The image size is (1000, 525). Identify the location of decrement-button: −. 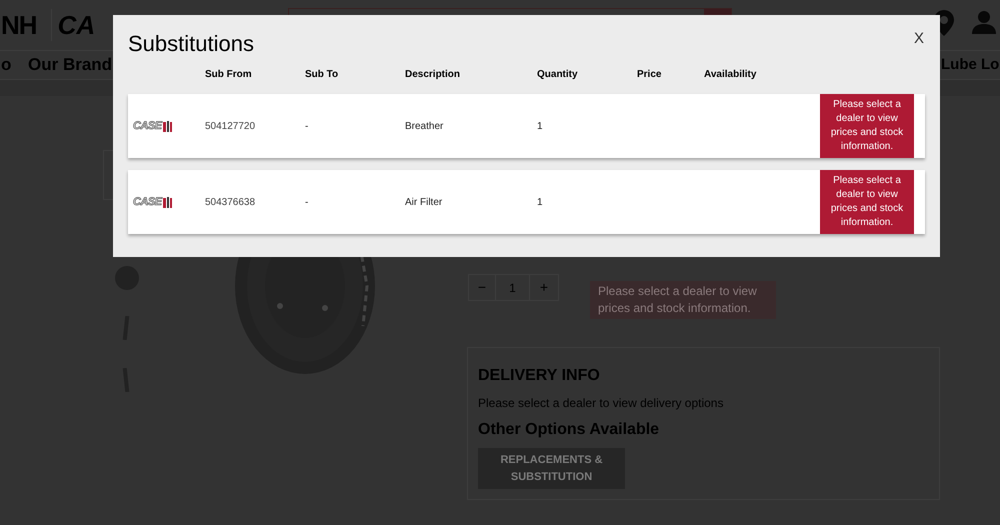
(482, 287).